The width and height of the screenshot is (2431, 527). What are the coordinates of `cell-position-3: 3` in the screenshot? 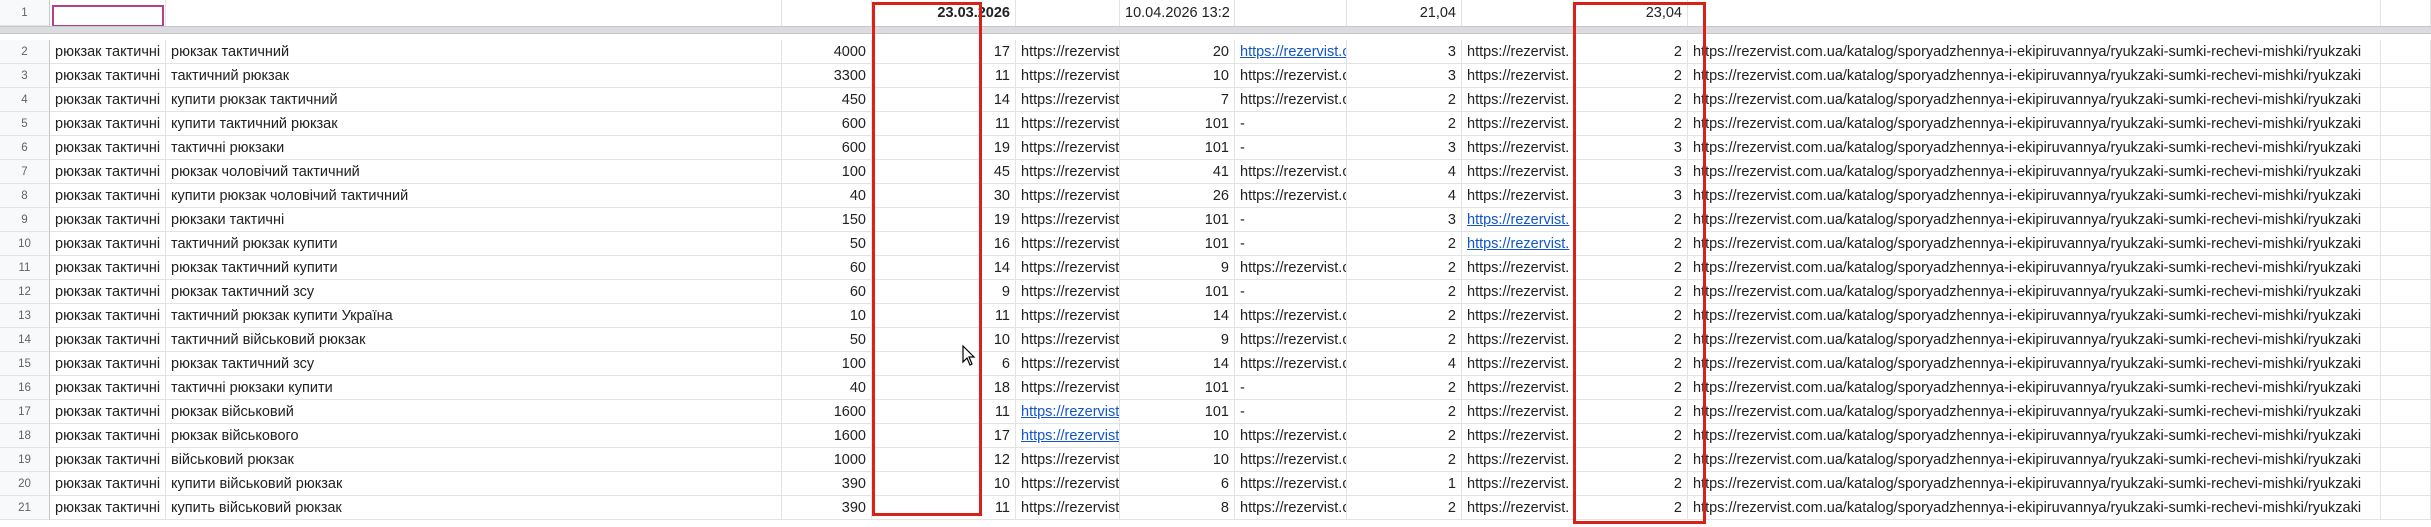 It's located at (1404, 148).